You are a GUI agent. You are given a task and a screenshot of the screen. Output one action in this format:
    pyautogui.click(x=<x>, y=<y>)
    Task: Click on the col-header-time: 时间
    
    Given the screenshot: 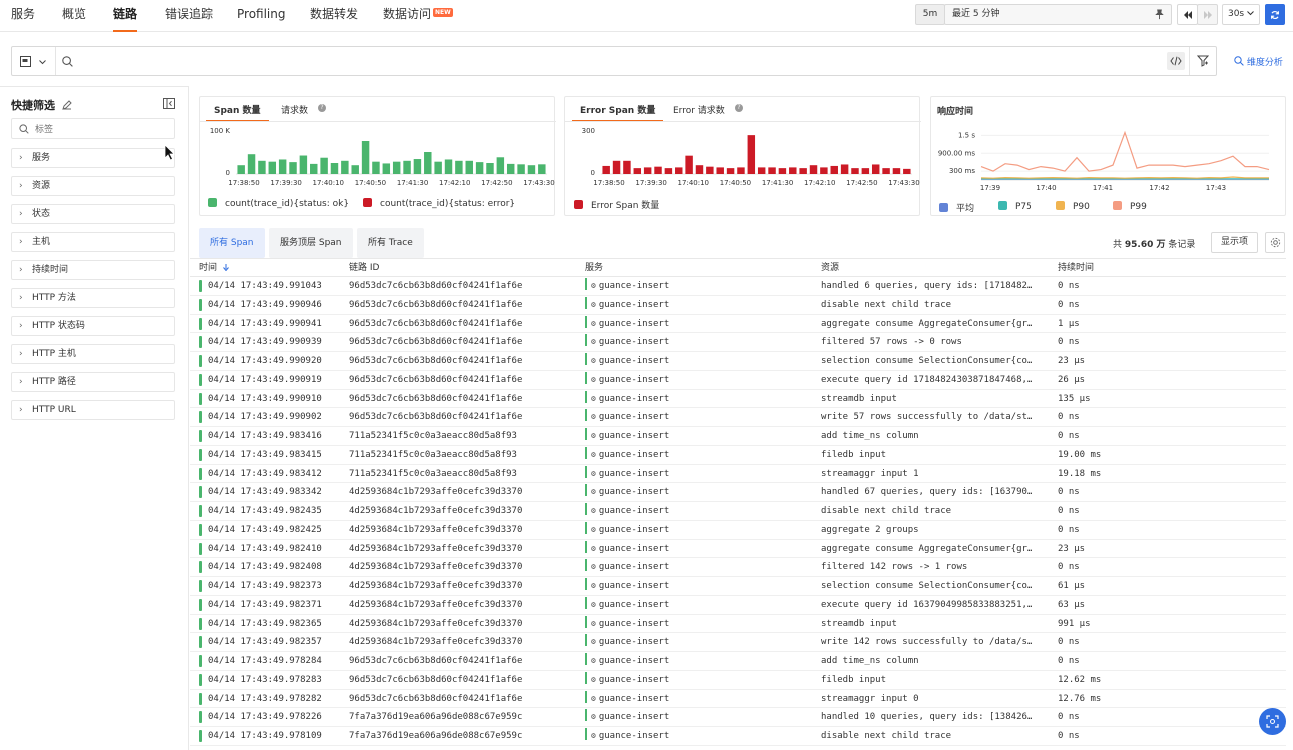 What is the action you would take?
    pyautogui.click(x=214, y=268)
    